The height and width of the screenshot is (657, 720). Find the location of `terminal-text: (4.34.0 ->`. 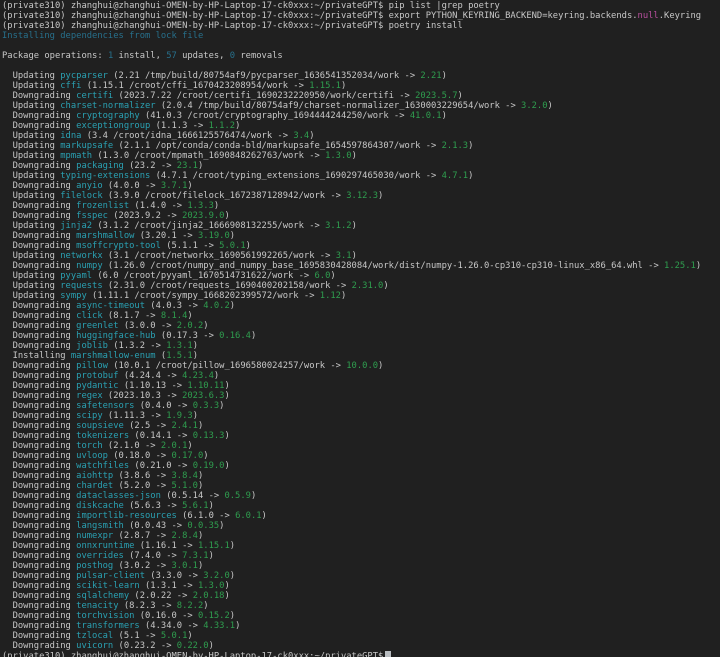

terminal-text: (4.34.0 -> is located at coordinates (171, 626).